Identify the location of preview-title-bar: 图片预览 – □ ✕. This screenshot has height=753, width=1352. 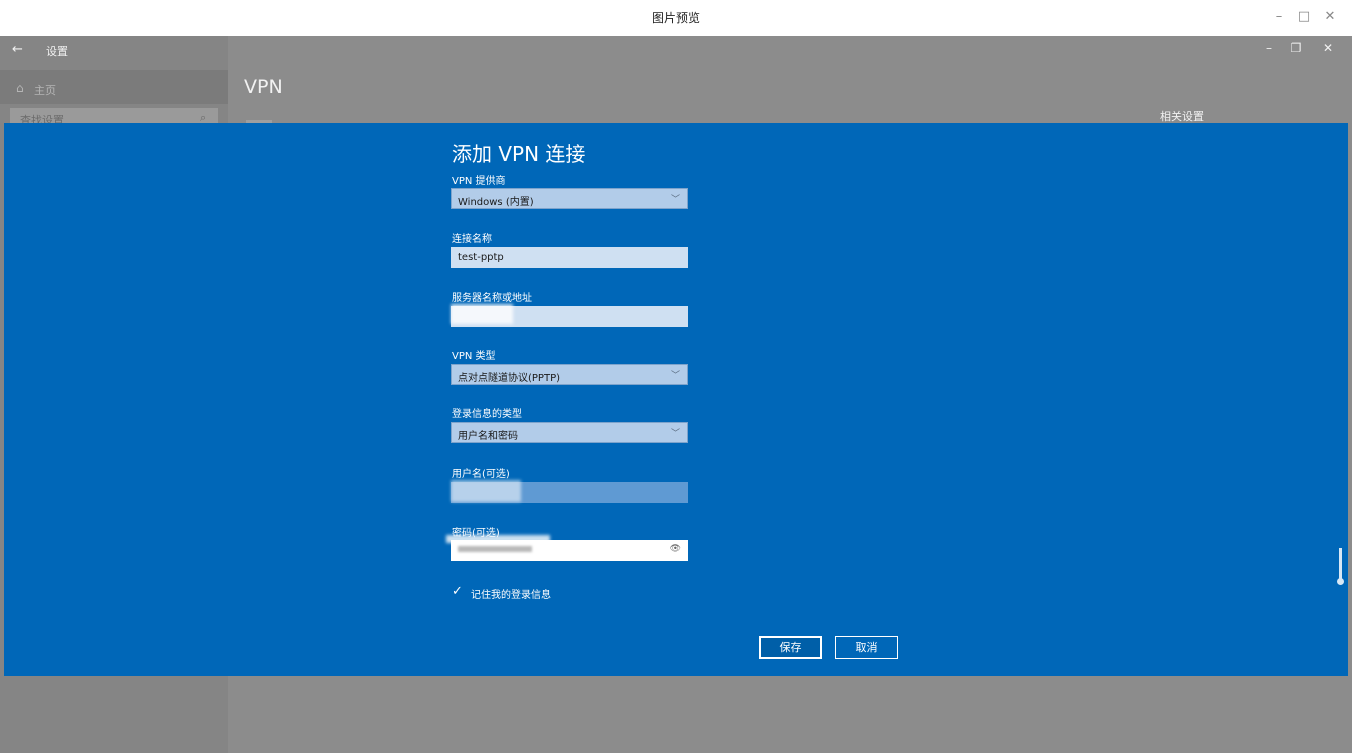
(676, 18).